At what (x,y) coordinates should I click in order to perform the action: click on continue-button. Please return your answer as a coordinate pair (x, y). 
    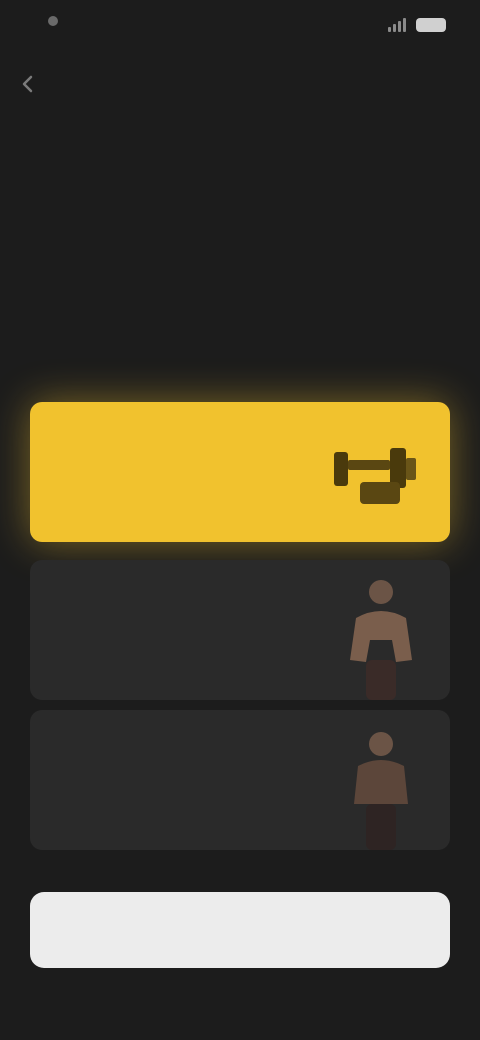
    Looking at the image, I should click on (240, 930).